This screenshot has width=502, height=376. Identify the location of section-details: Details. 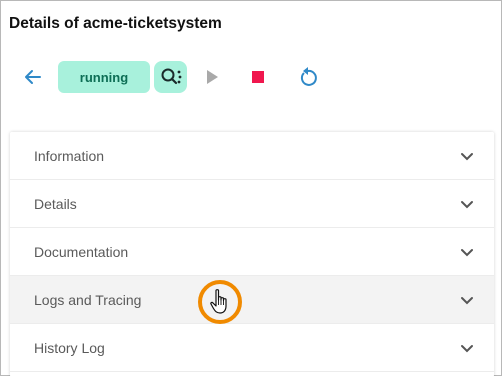
(252, 204).